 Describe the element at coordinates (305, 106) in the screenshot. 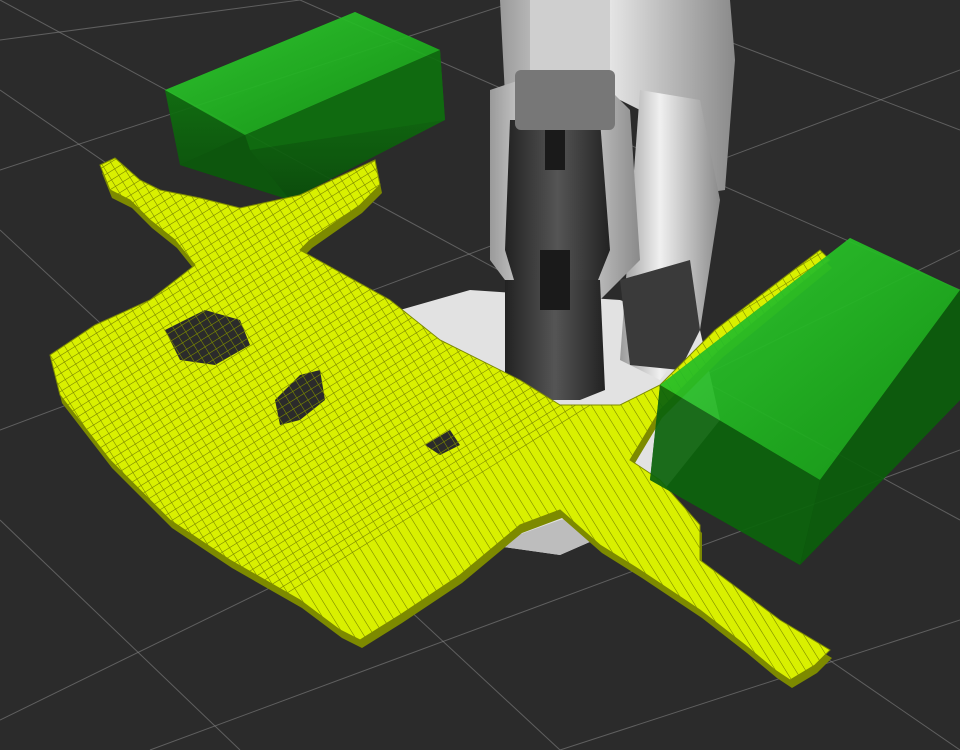

I see `green-box-back` at that location.